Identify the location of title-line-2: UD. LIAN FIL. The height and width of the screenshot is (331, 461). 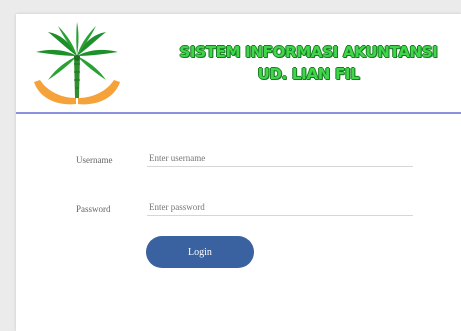
(308, 74).